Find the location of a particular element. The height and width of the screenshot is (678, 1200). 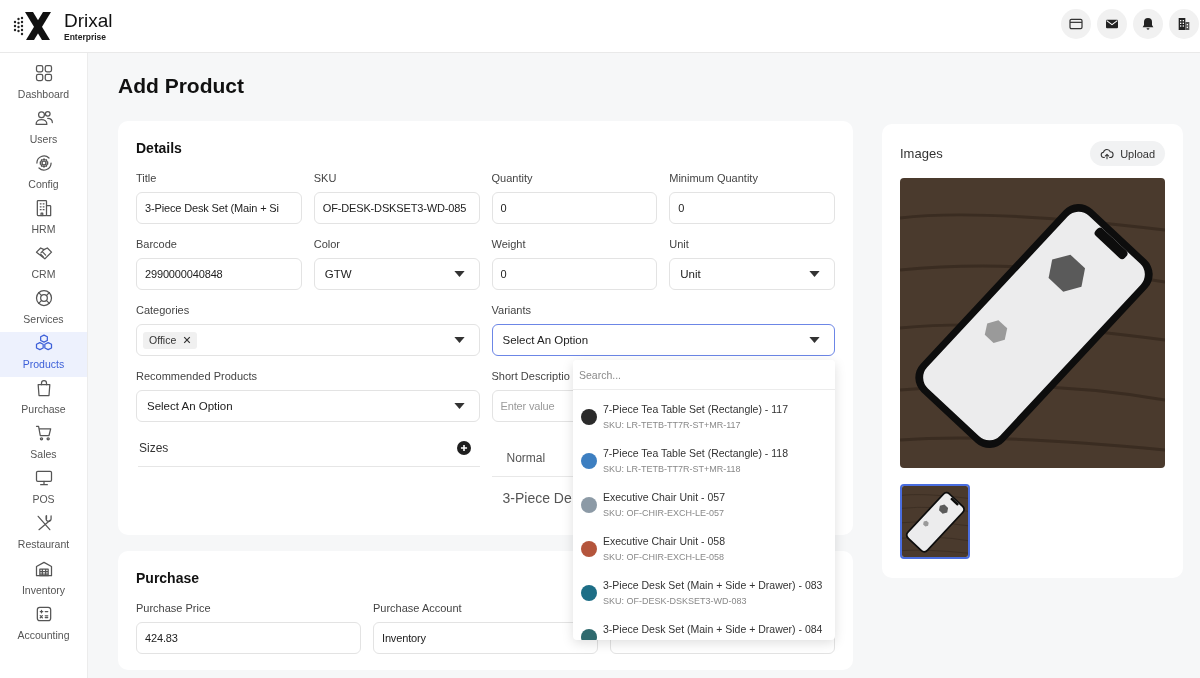

editor-text: 3-Piece De is located at coordinates (537, 498).